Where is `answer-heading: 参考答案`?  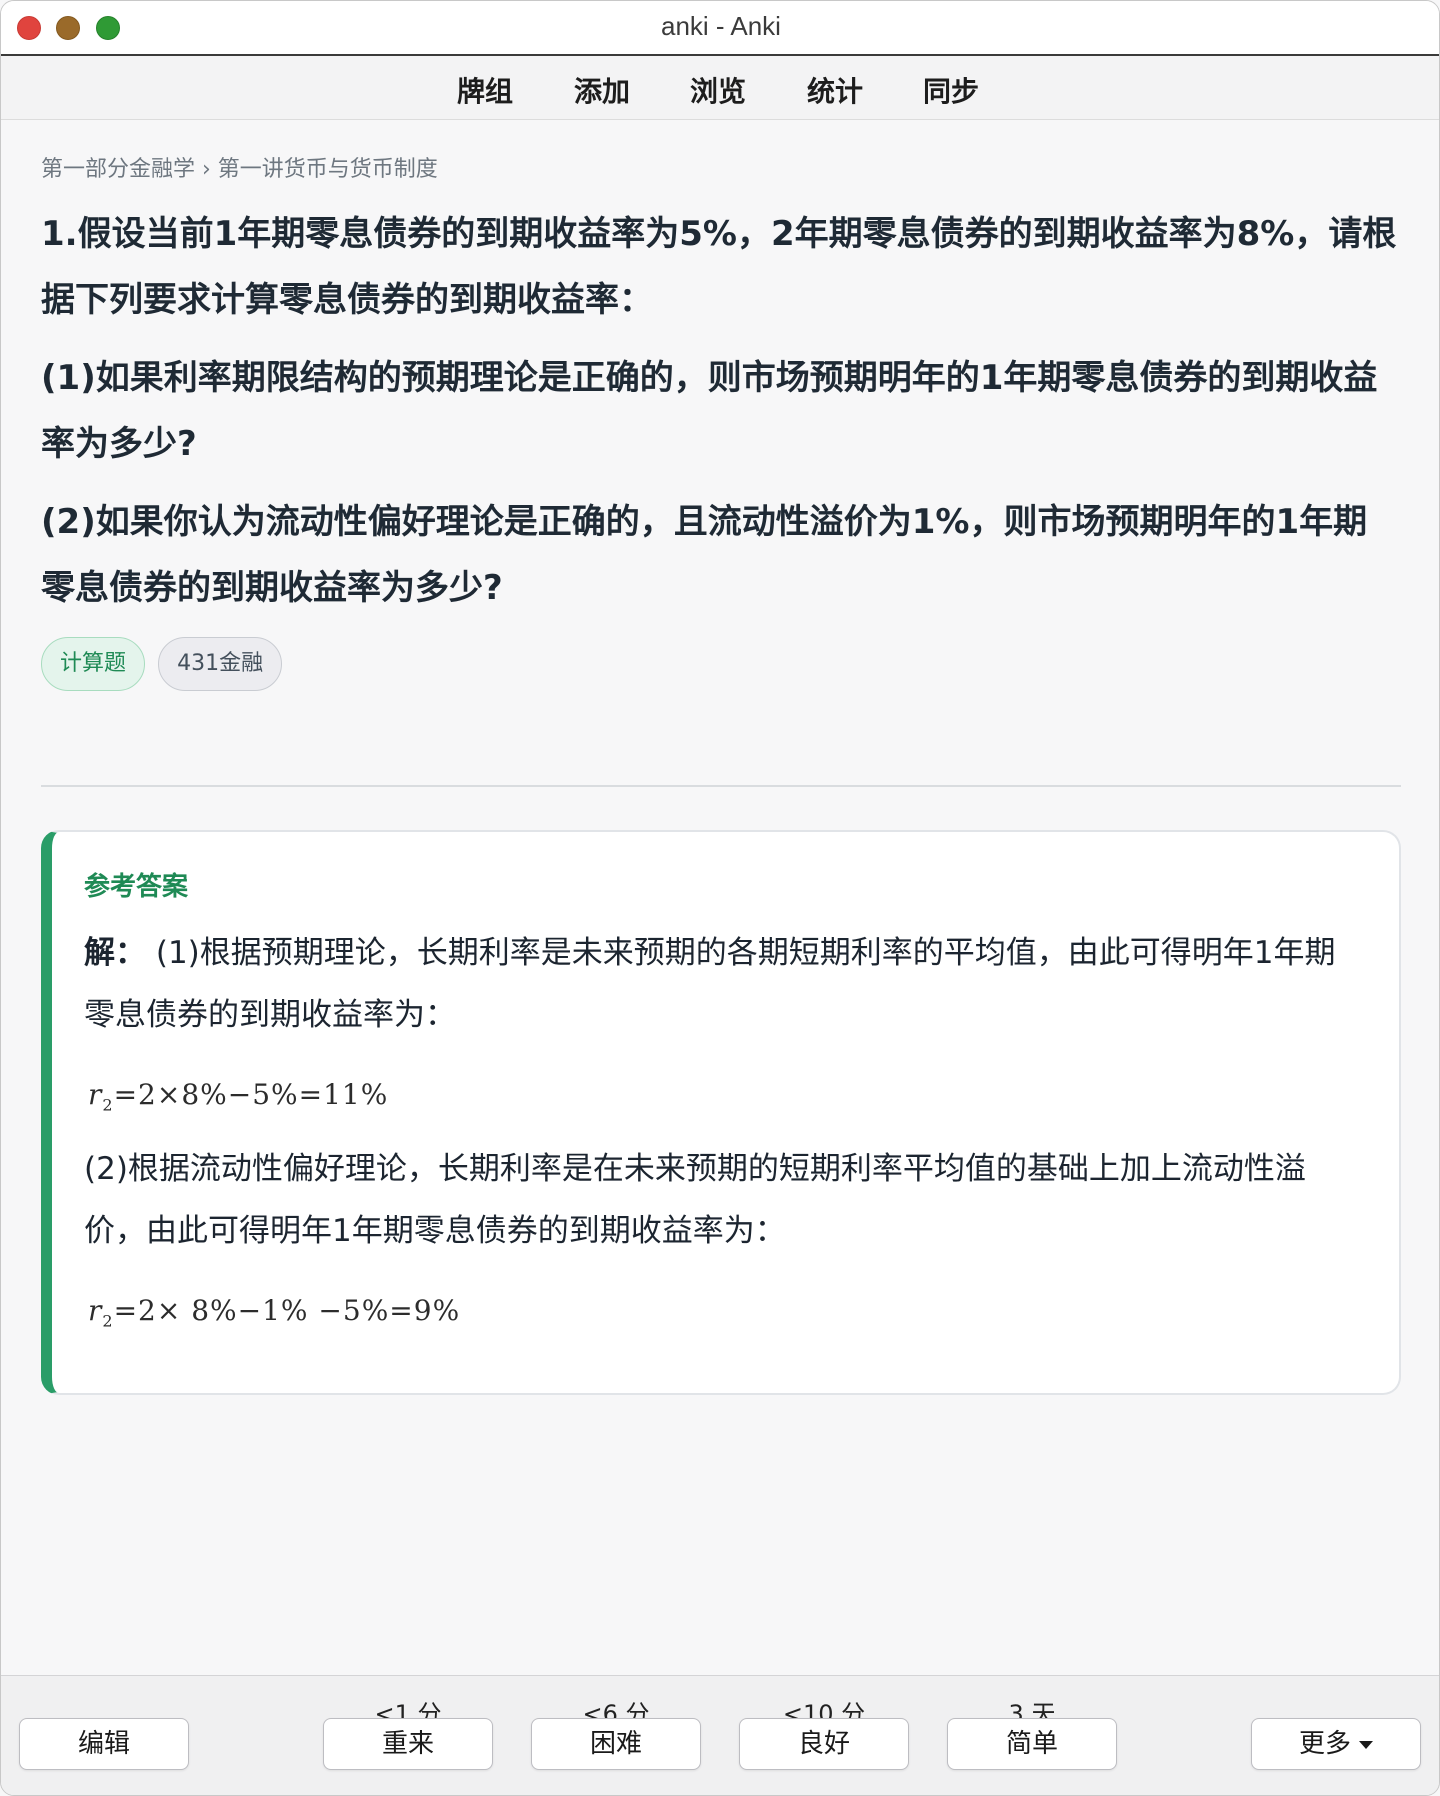
answer-heading: 参考答案 is located at coordinates (136, 887).